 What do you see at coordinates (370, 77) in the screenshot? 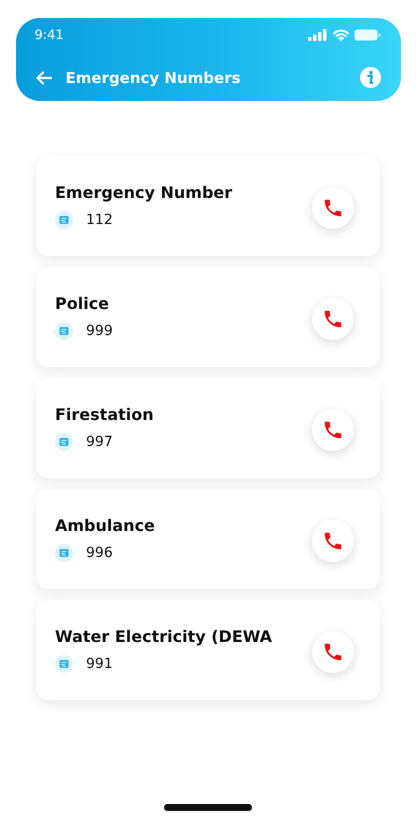
I see `info-icon` at bounding box center [370, 77].